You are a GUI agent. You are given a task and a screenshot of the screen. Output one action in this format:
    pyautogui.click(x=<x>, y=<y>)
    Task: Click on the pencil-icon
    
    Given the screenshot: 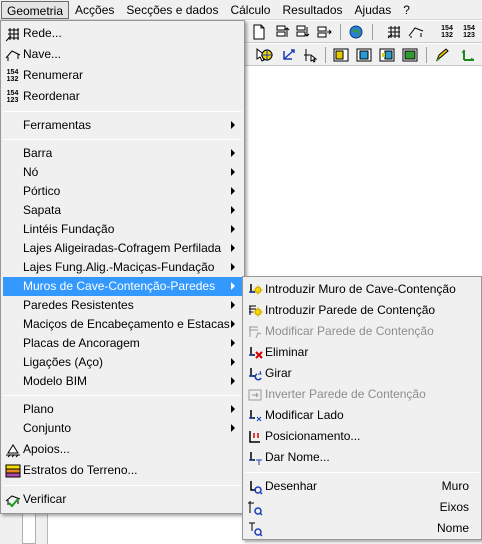 What is the action you would take?
    pyautogui.click(x=442, y=55)
    